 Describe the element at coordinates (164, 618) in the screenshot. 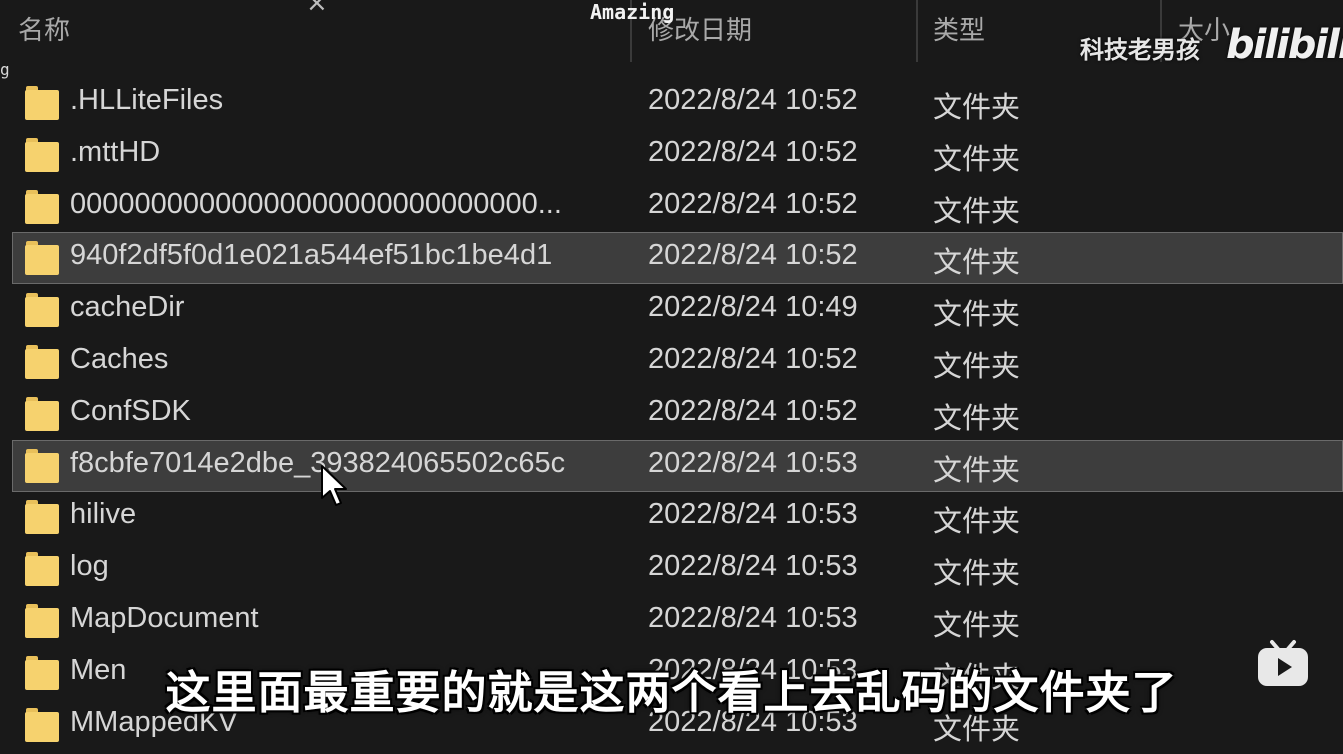

I see `file-name: MapDocument` at that location.